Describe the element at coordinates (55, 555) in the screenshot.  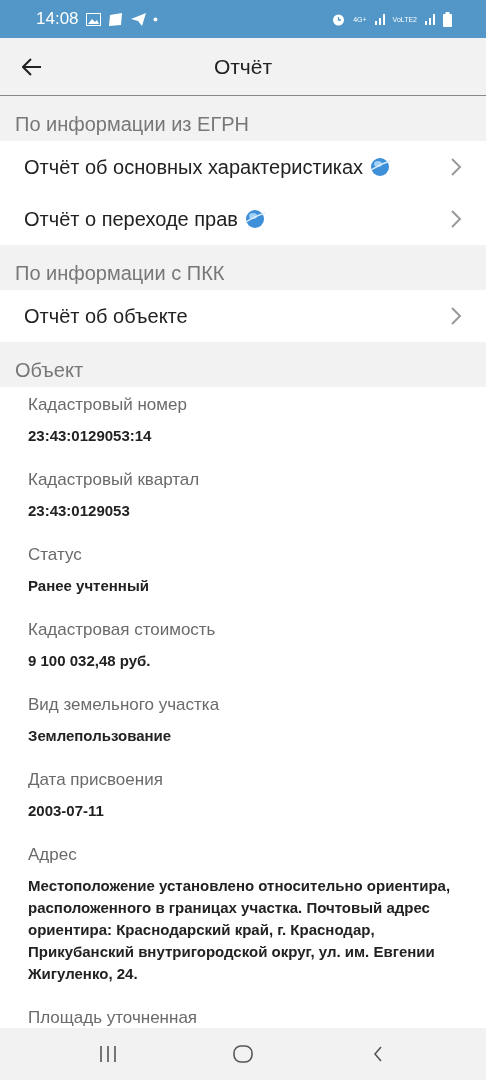
I see `field-label: Статус` at that location.